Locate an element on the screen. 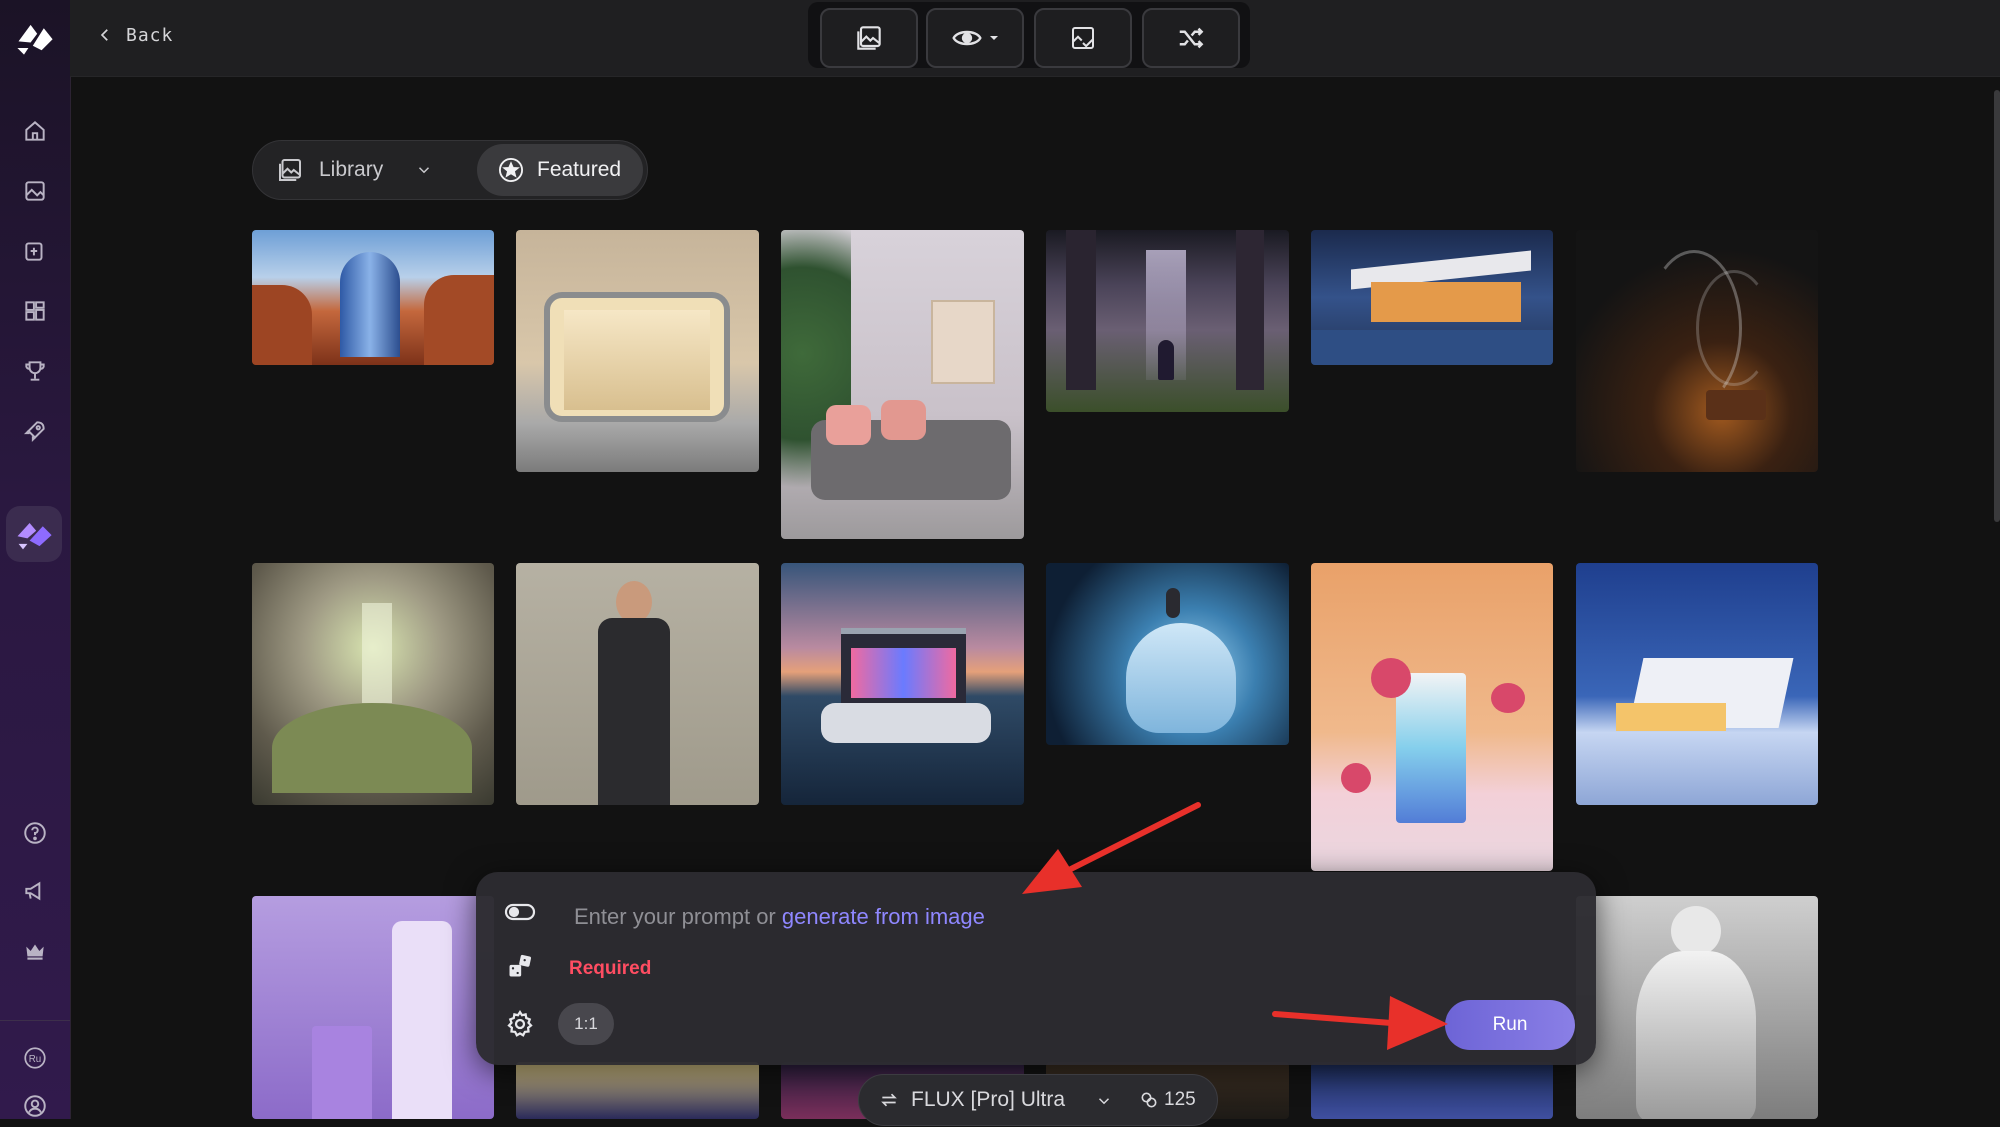 This screenshot has width=2000, height=1127. generate-from-image-link: generate from image is located at coordinates (883, 916).